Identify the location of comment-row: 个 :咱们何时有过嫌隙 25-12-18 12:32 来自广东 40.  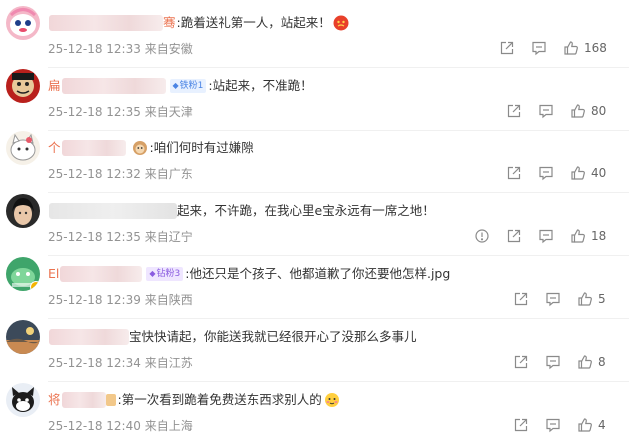
(314, 162).